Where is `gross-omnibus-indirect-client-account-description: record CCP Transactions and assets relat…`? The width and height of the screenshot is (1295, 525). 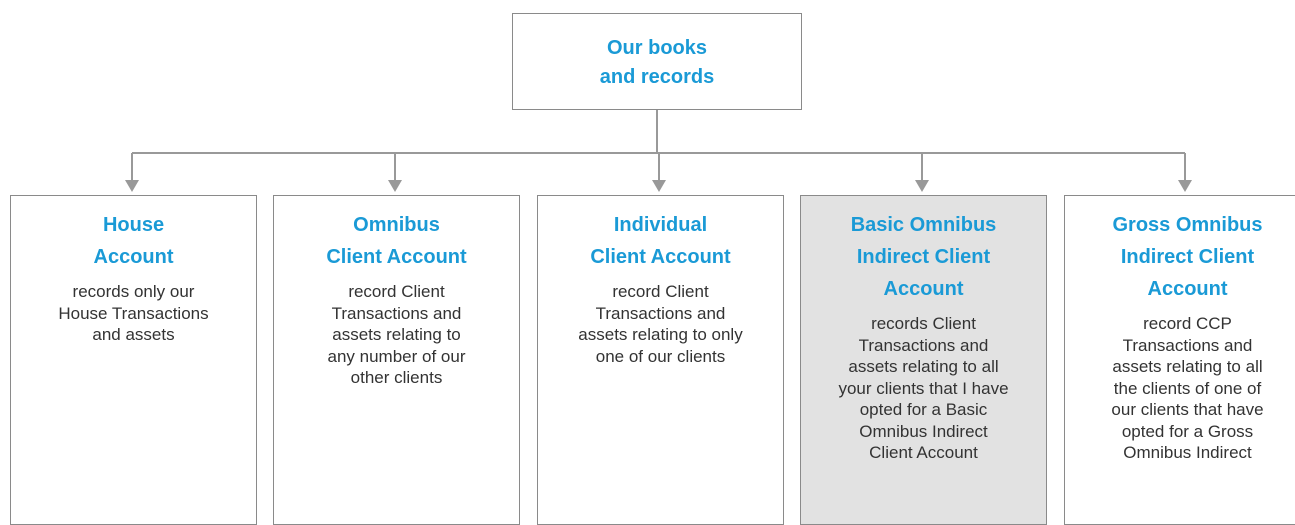 gross-omnibus-indirect-client-account-description: record CCP Transactions and assets relat… is located at coordinates (1180, 388).